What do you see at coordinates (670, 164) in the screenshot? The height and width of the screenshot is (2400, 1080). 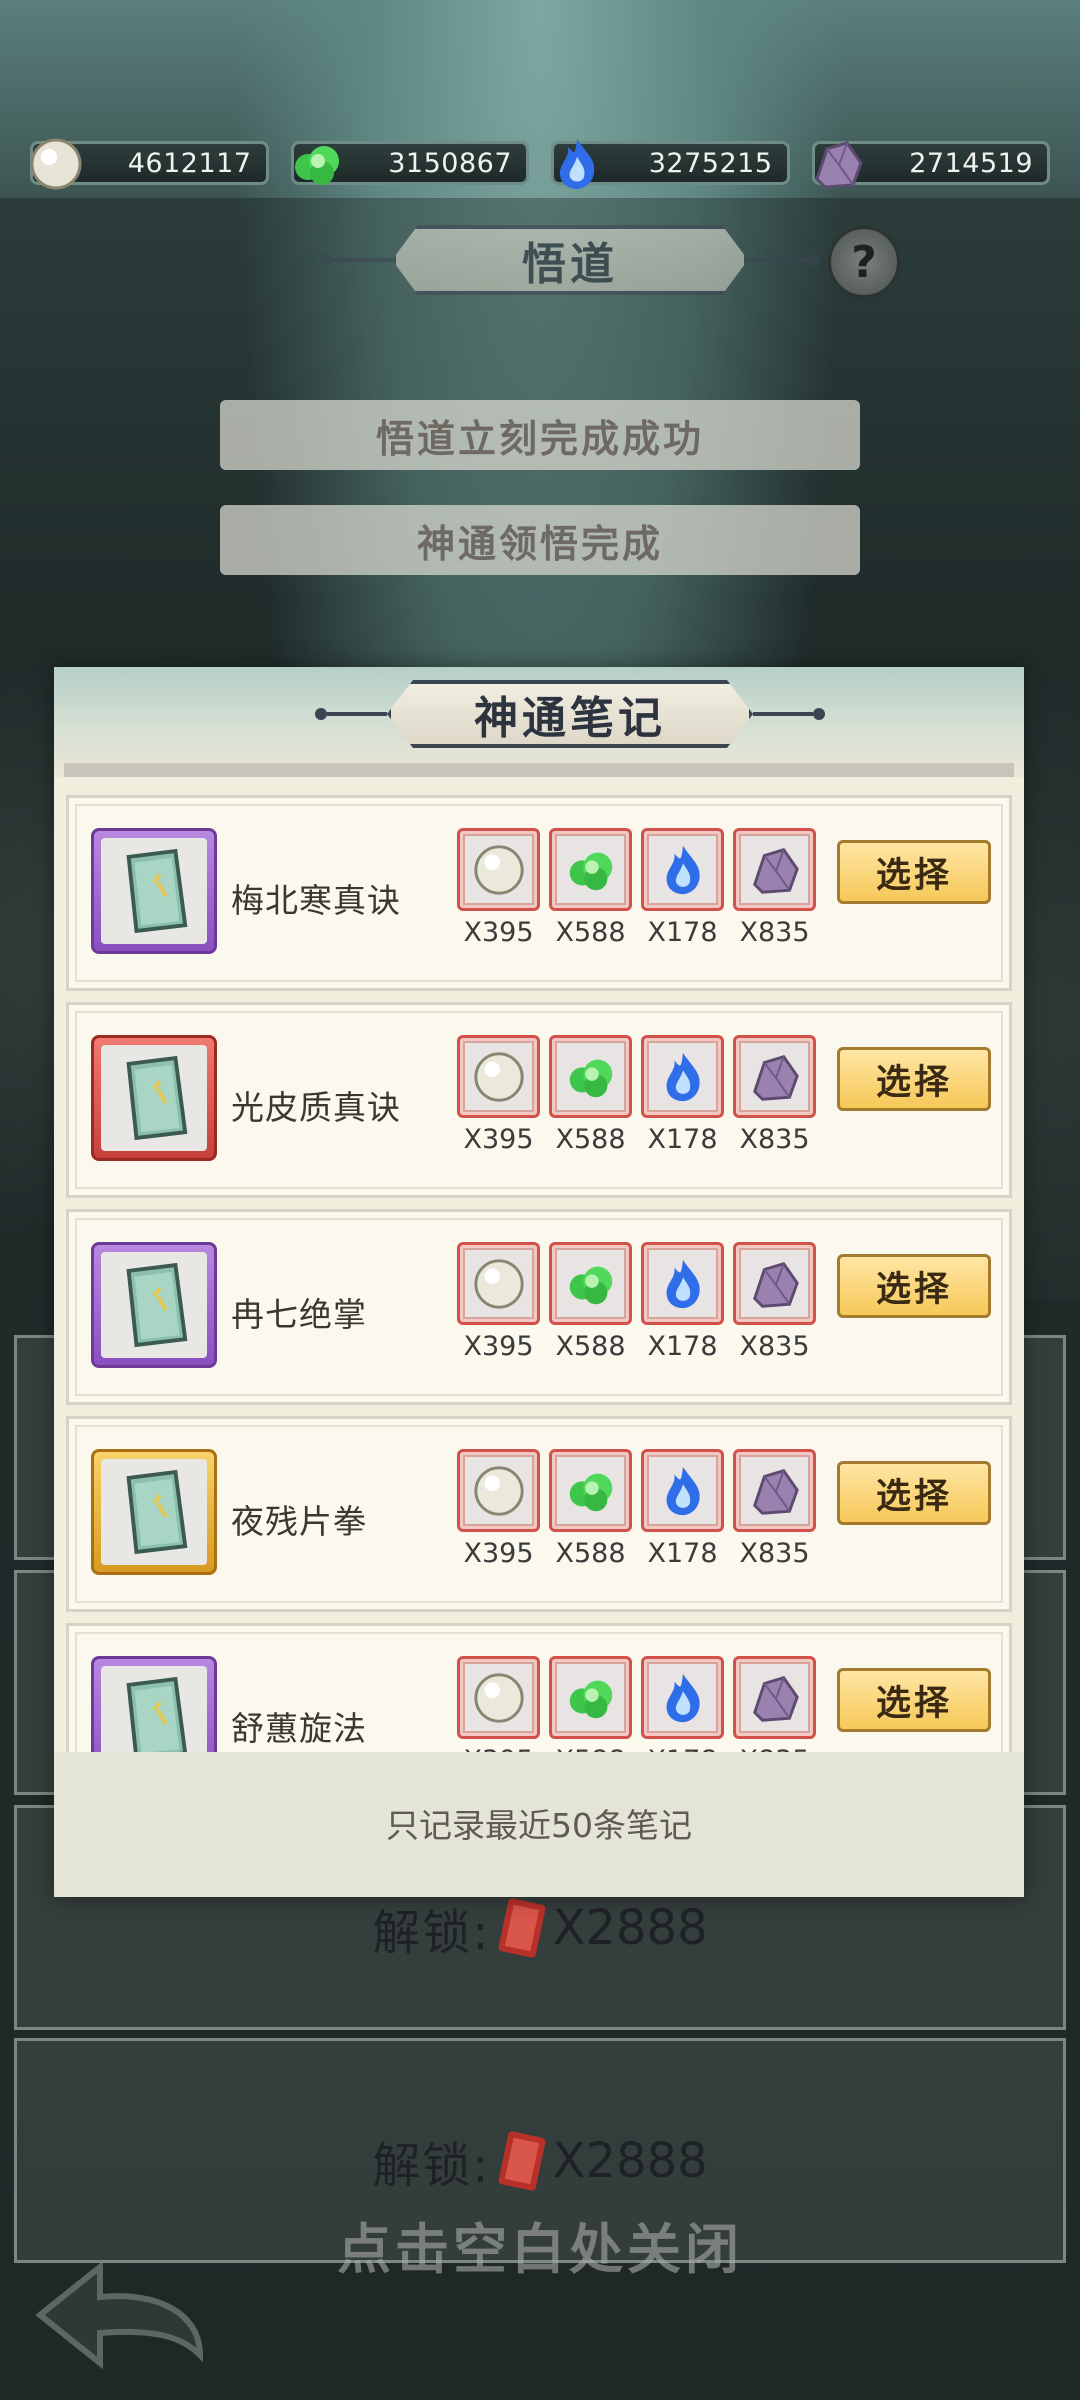 I see `resource-flame: 3275215` at bounding box center [670, 164].